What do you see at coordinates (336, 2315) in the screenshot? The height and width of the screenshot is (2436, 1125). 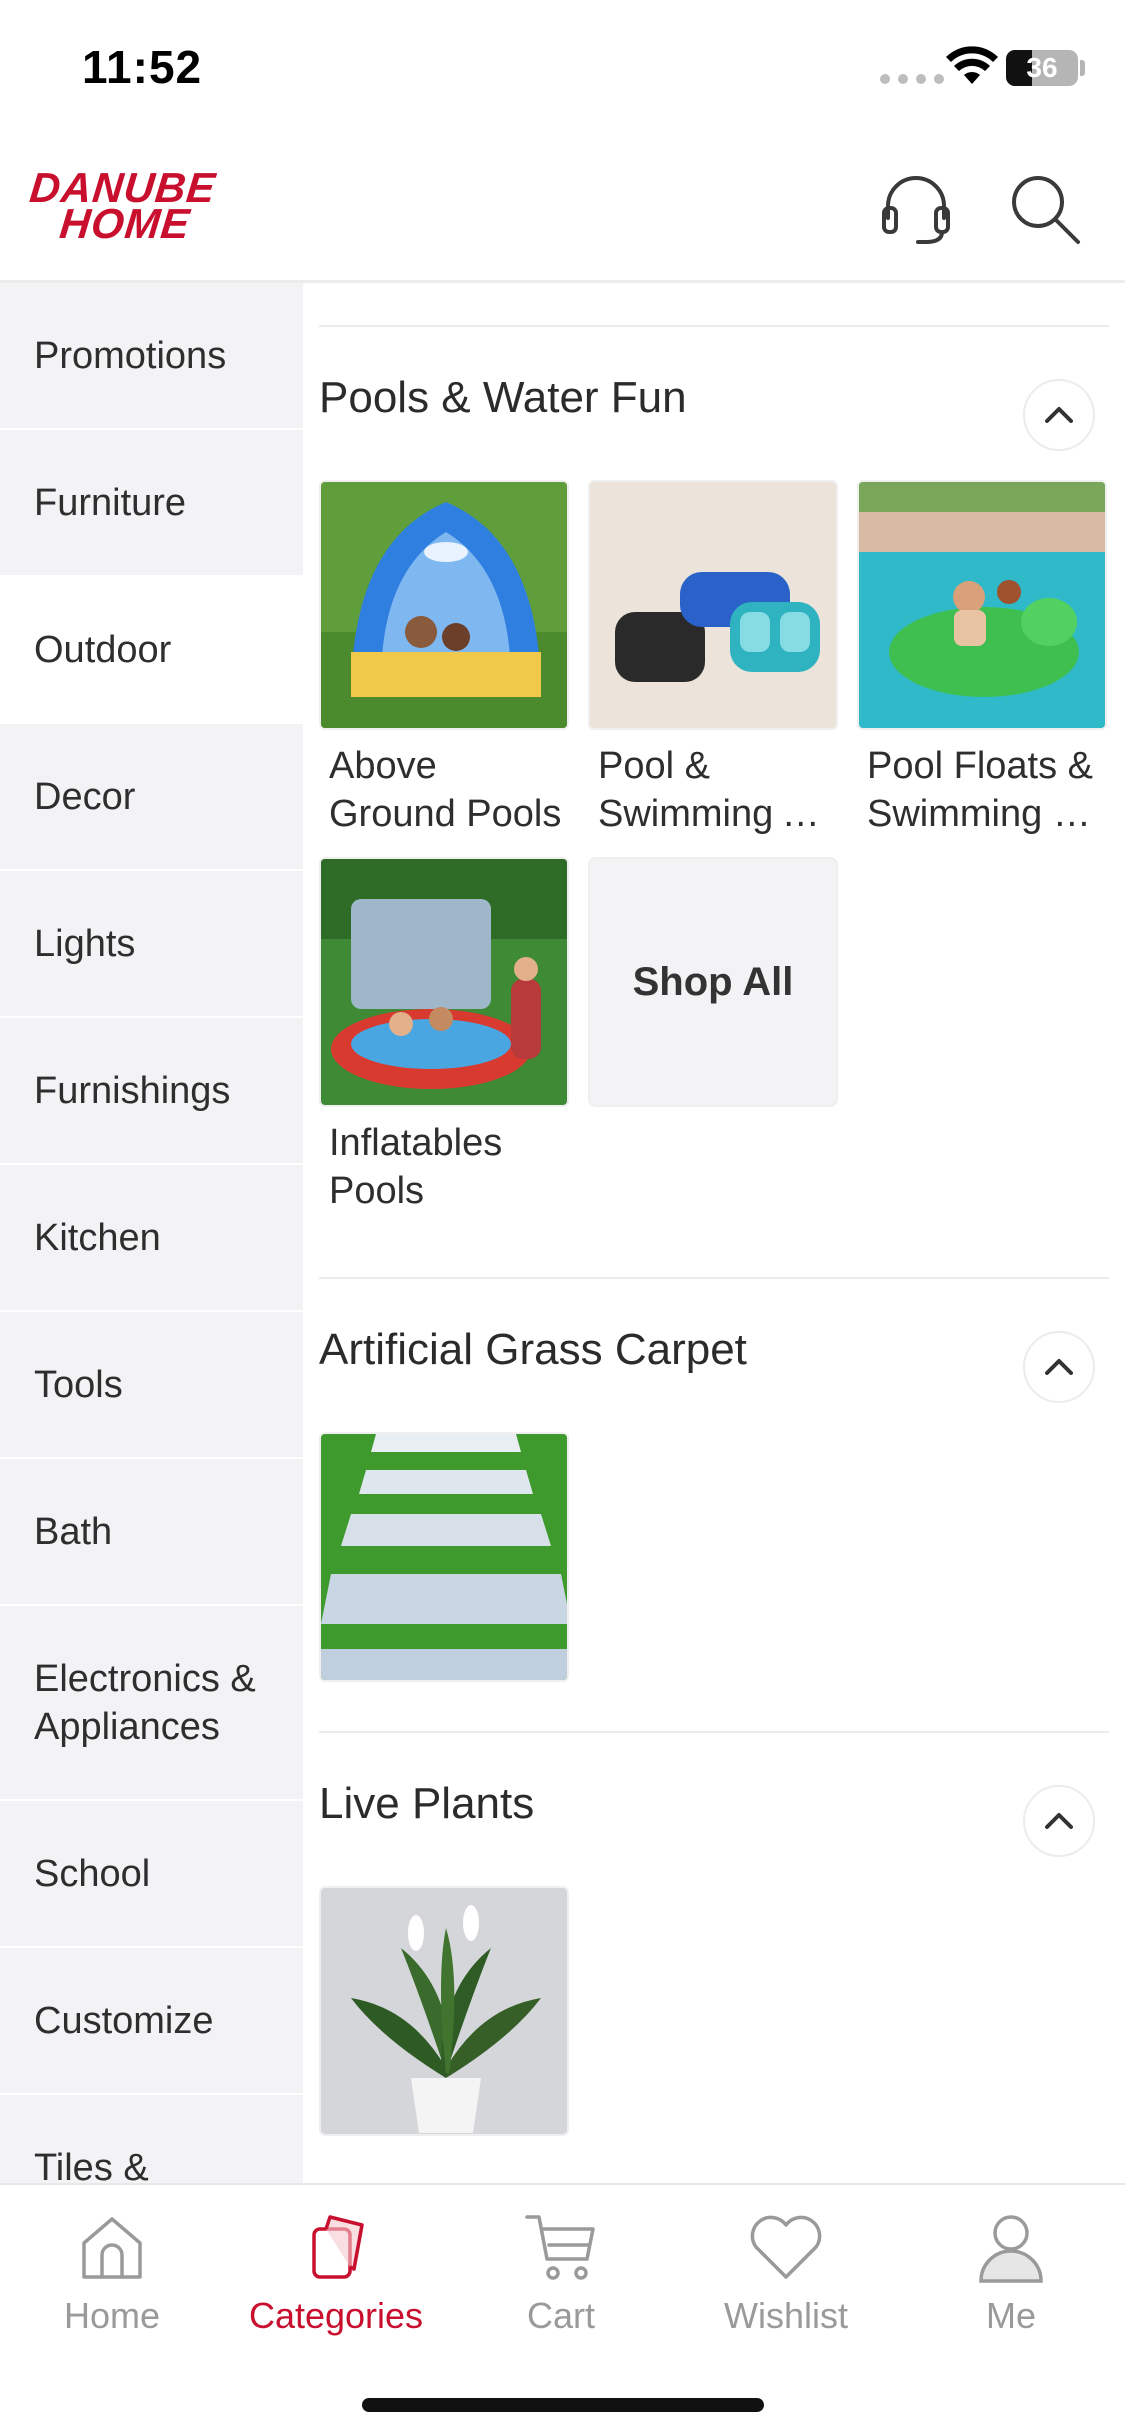 I see `nav-label: Categories` at bounding box center [336, 2315].